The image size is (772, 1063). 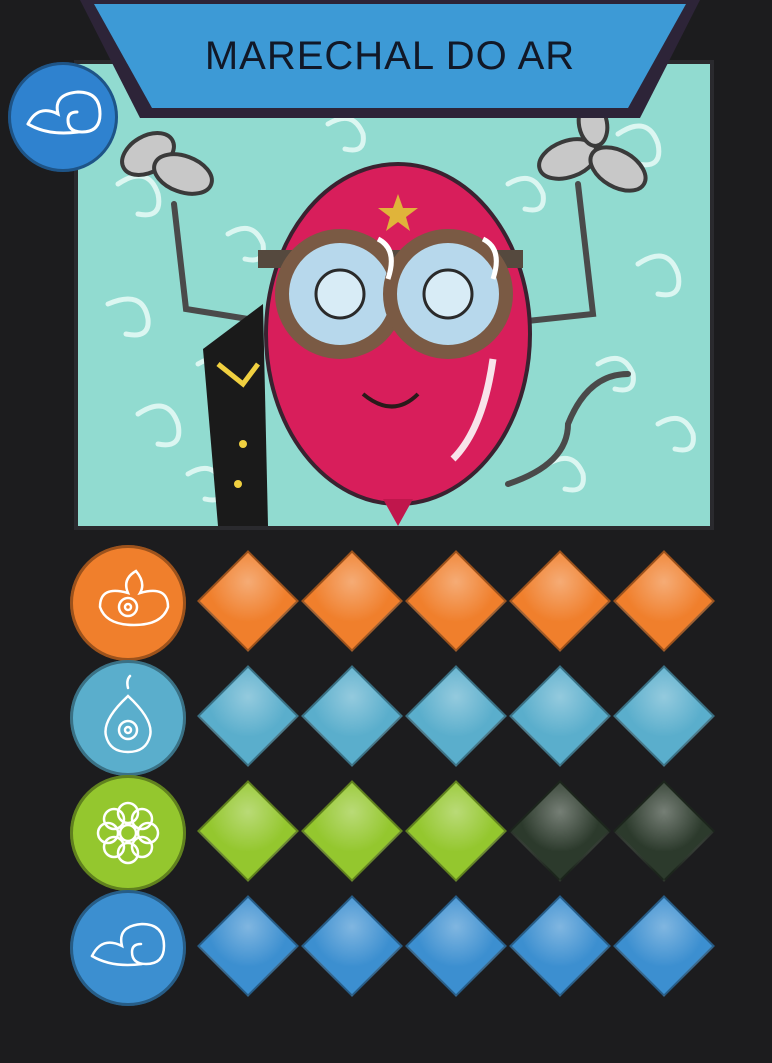 What do you see at coordinates (128, 714) in the screenshot?
I see `water-drop-icon` at bounding box center [128, 714].